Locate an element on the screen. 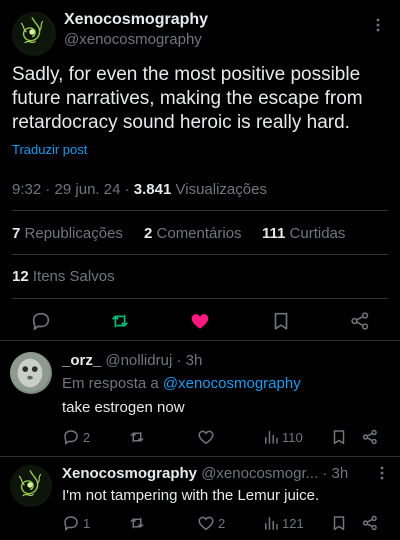  views-action: 110 is located at coordinates (282, 437).